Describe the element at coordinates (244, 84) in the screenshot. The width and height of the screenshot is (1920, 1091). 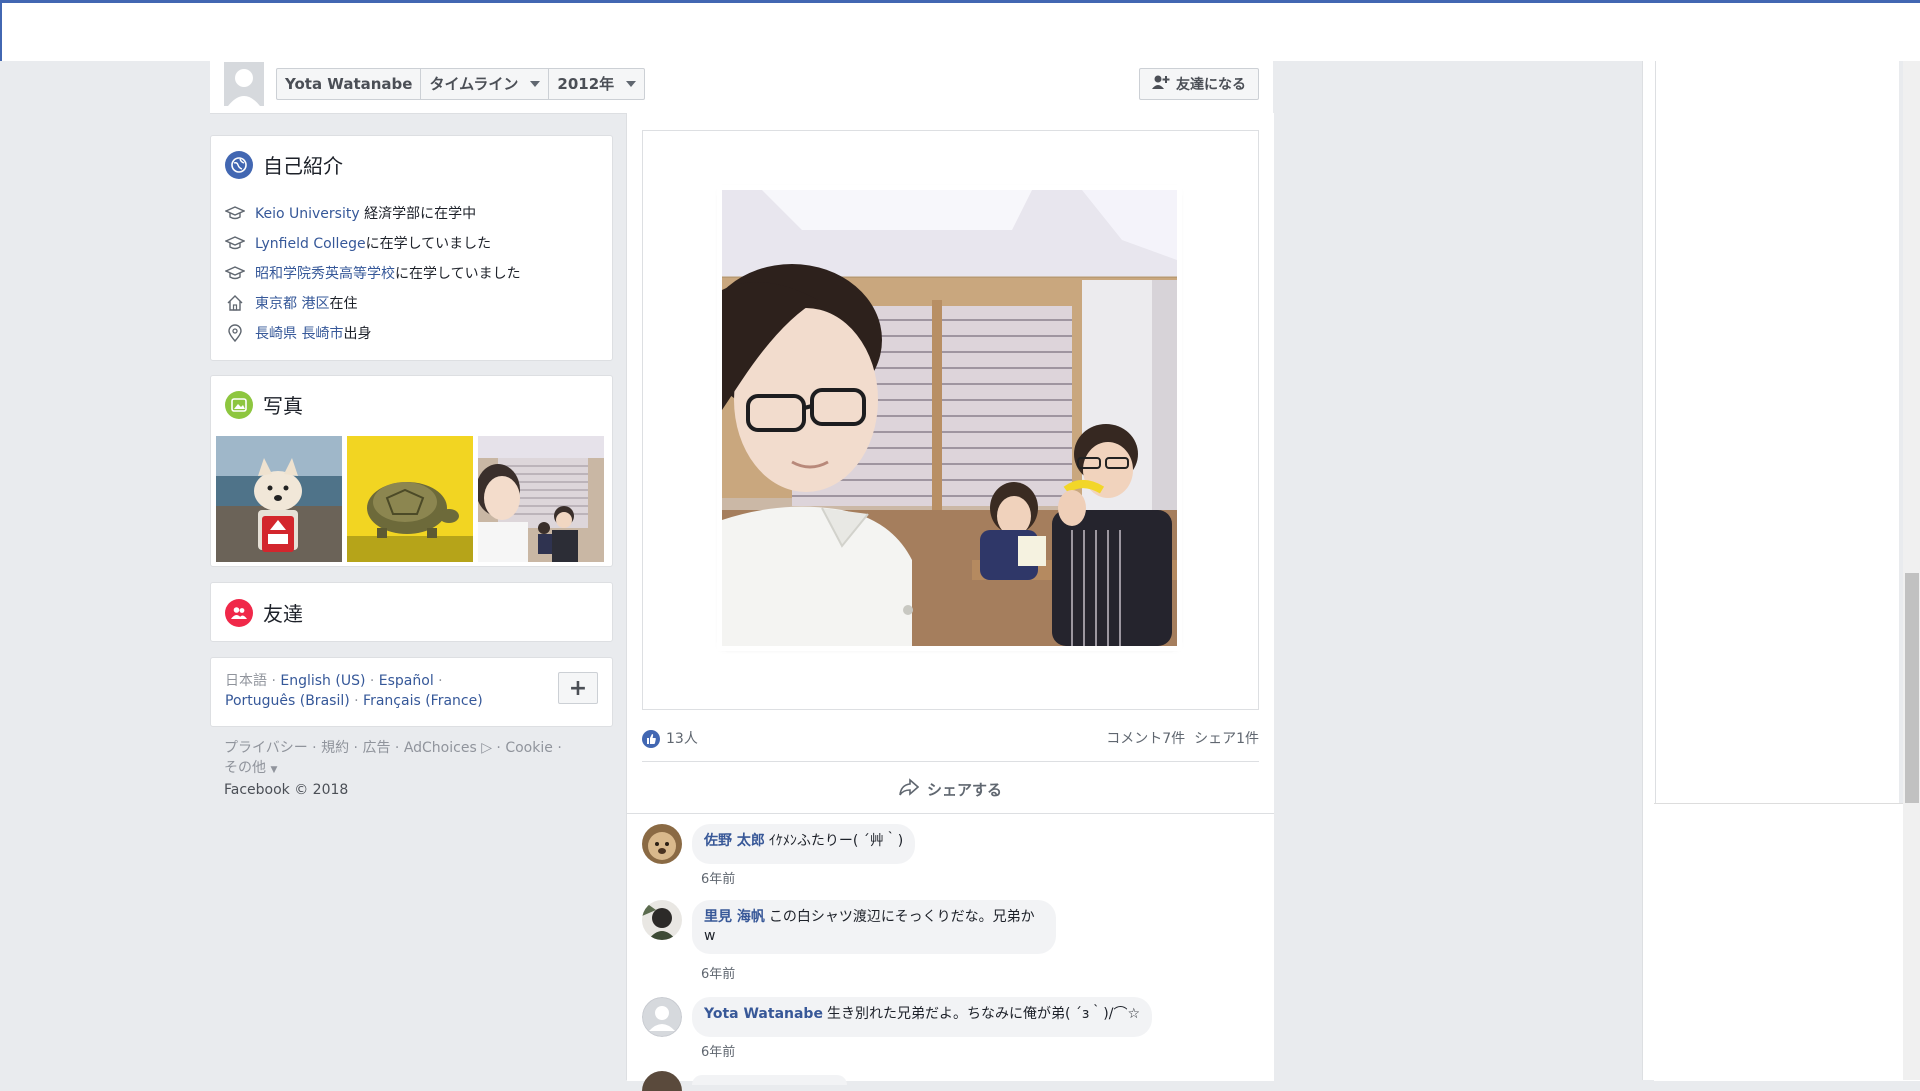
I see `profile-avatar` at that location.